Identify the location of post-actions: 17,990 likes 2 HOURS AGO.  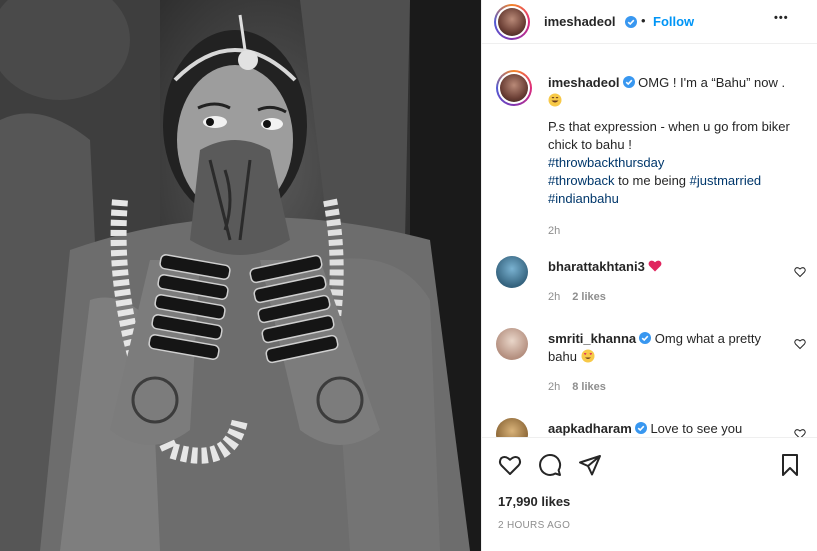
(649, 494).